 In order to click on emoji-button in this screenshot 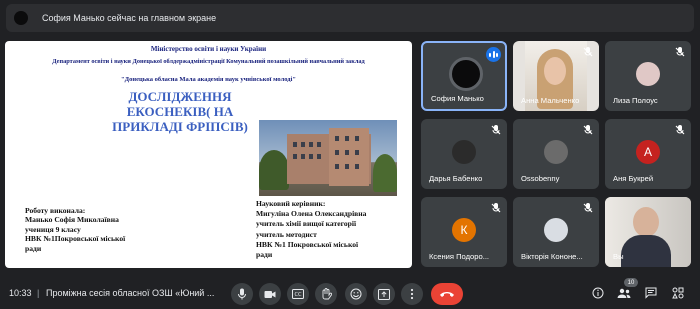, I will do `click(356, 294)`.